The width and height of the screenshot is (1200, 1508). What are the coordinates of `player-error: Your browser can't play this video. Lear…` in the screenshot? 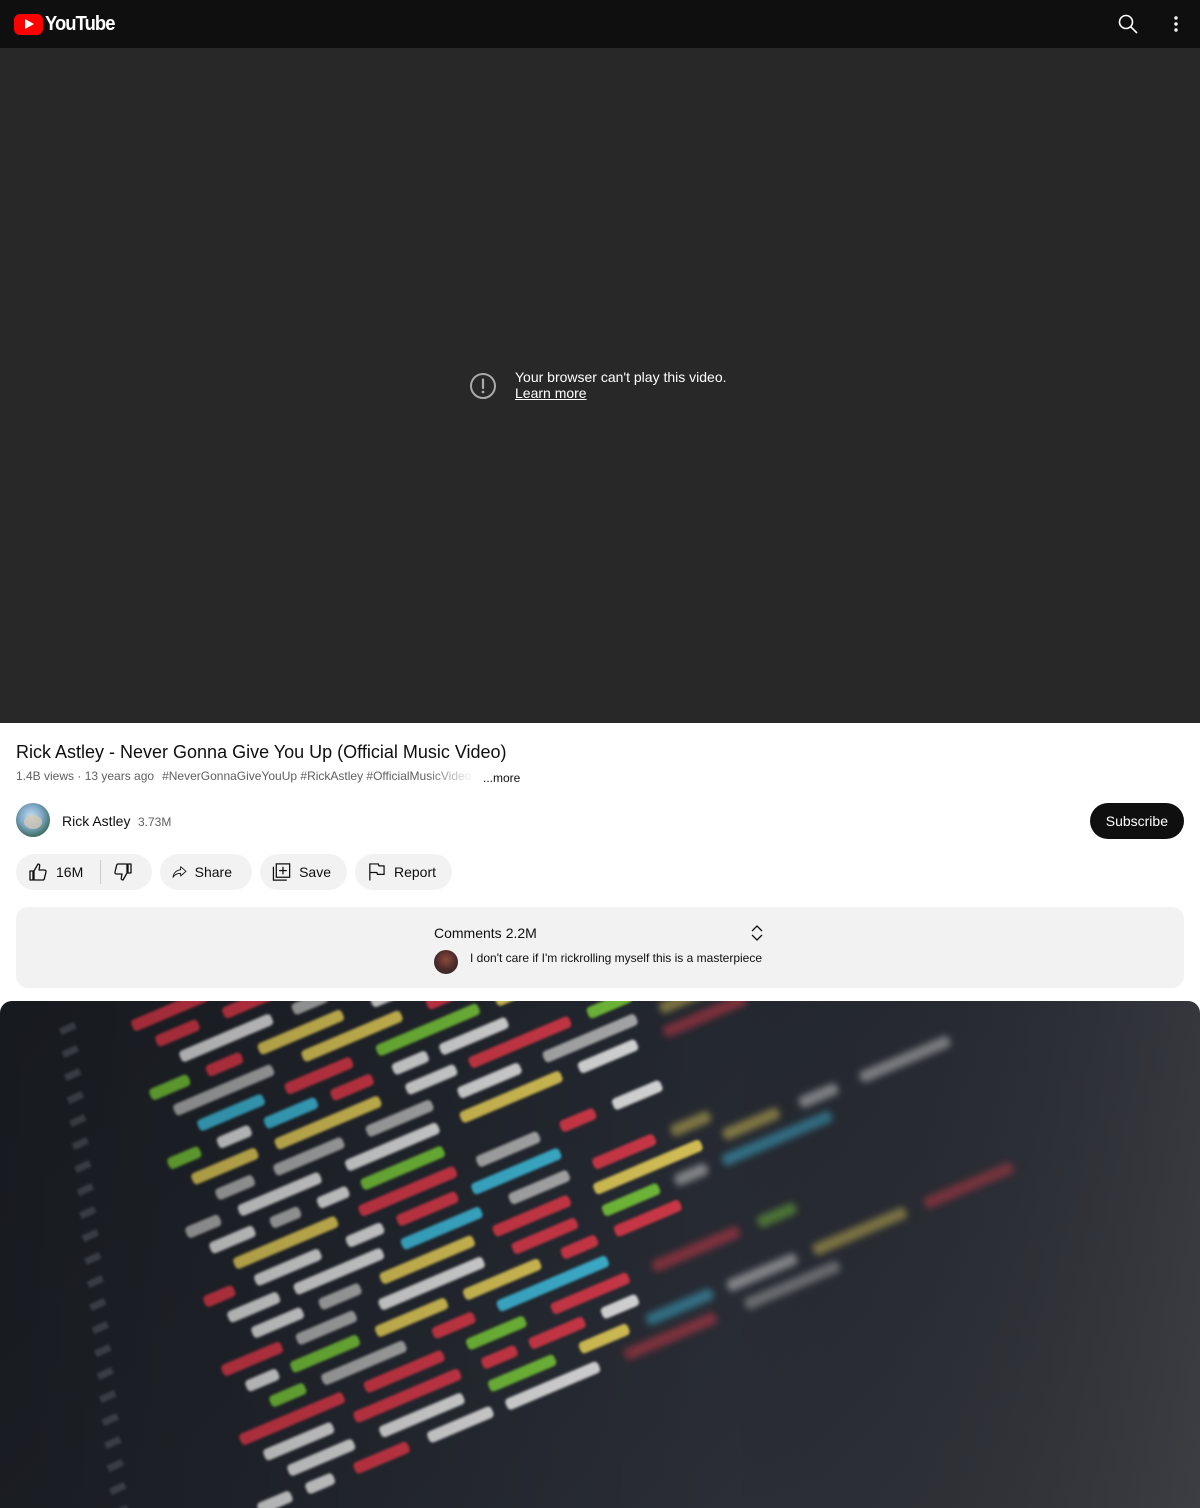 It's located at (598, 385).